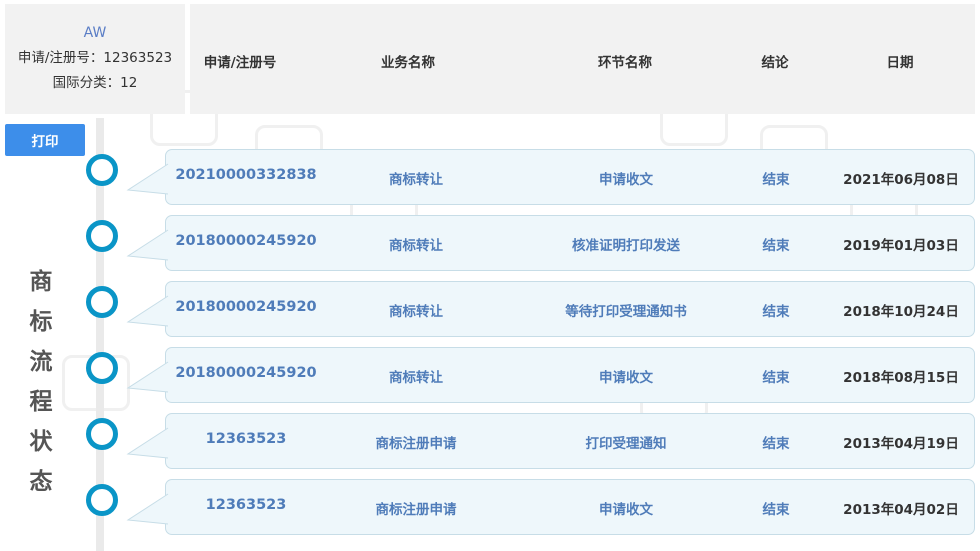  Describe the element at coordinates (41, 362) in the screenshot. I see `title-char: 流` at that location.